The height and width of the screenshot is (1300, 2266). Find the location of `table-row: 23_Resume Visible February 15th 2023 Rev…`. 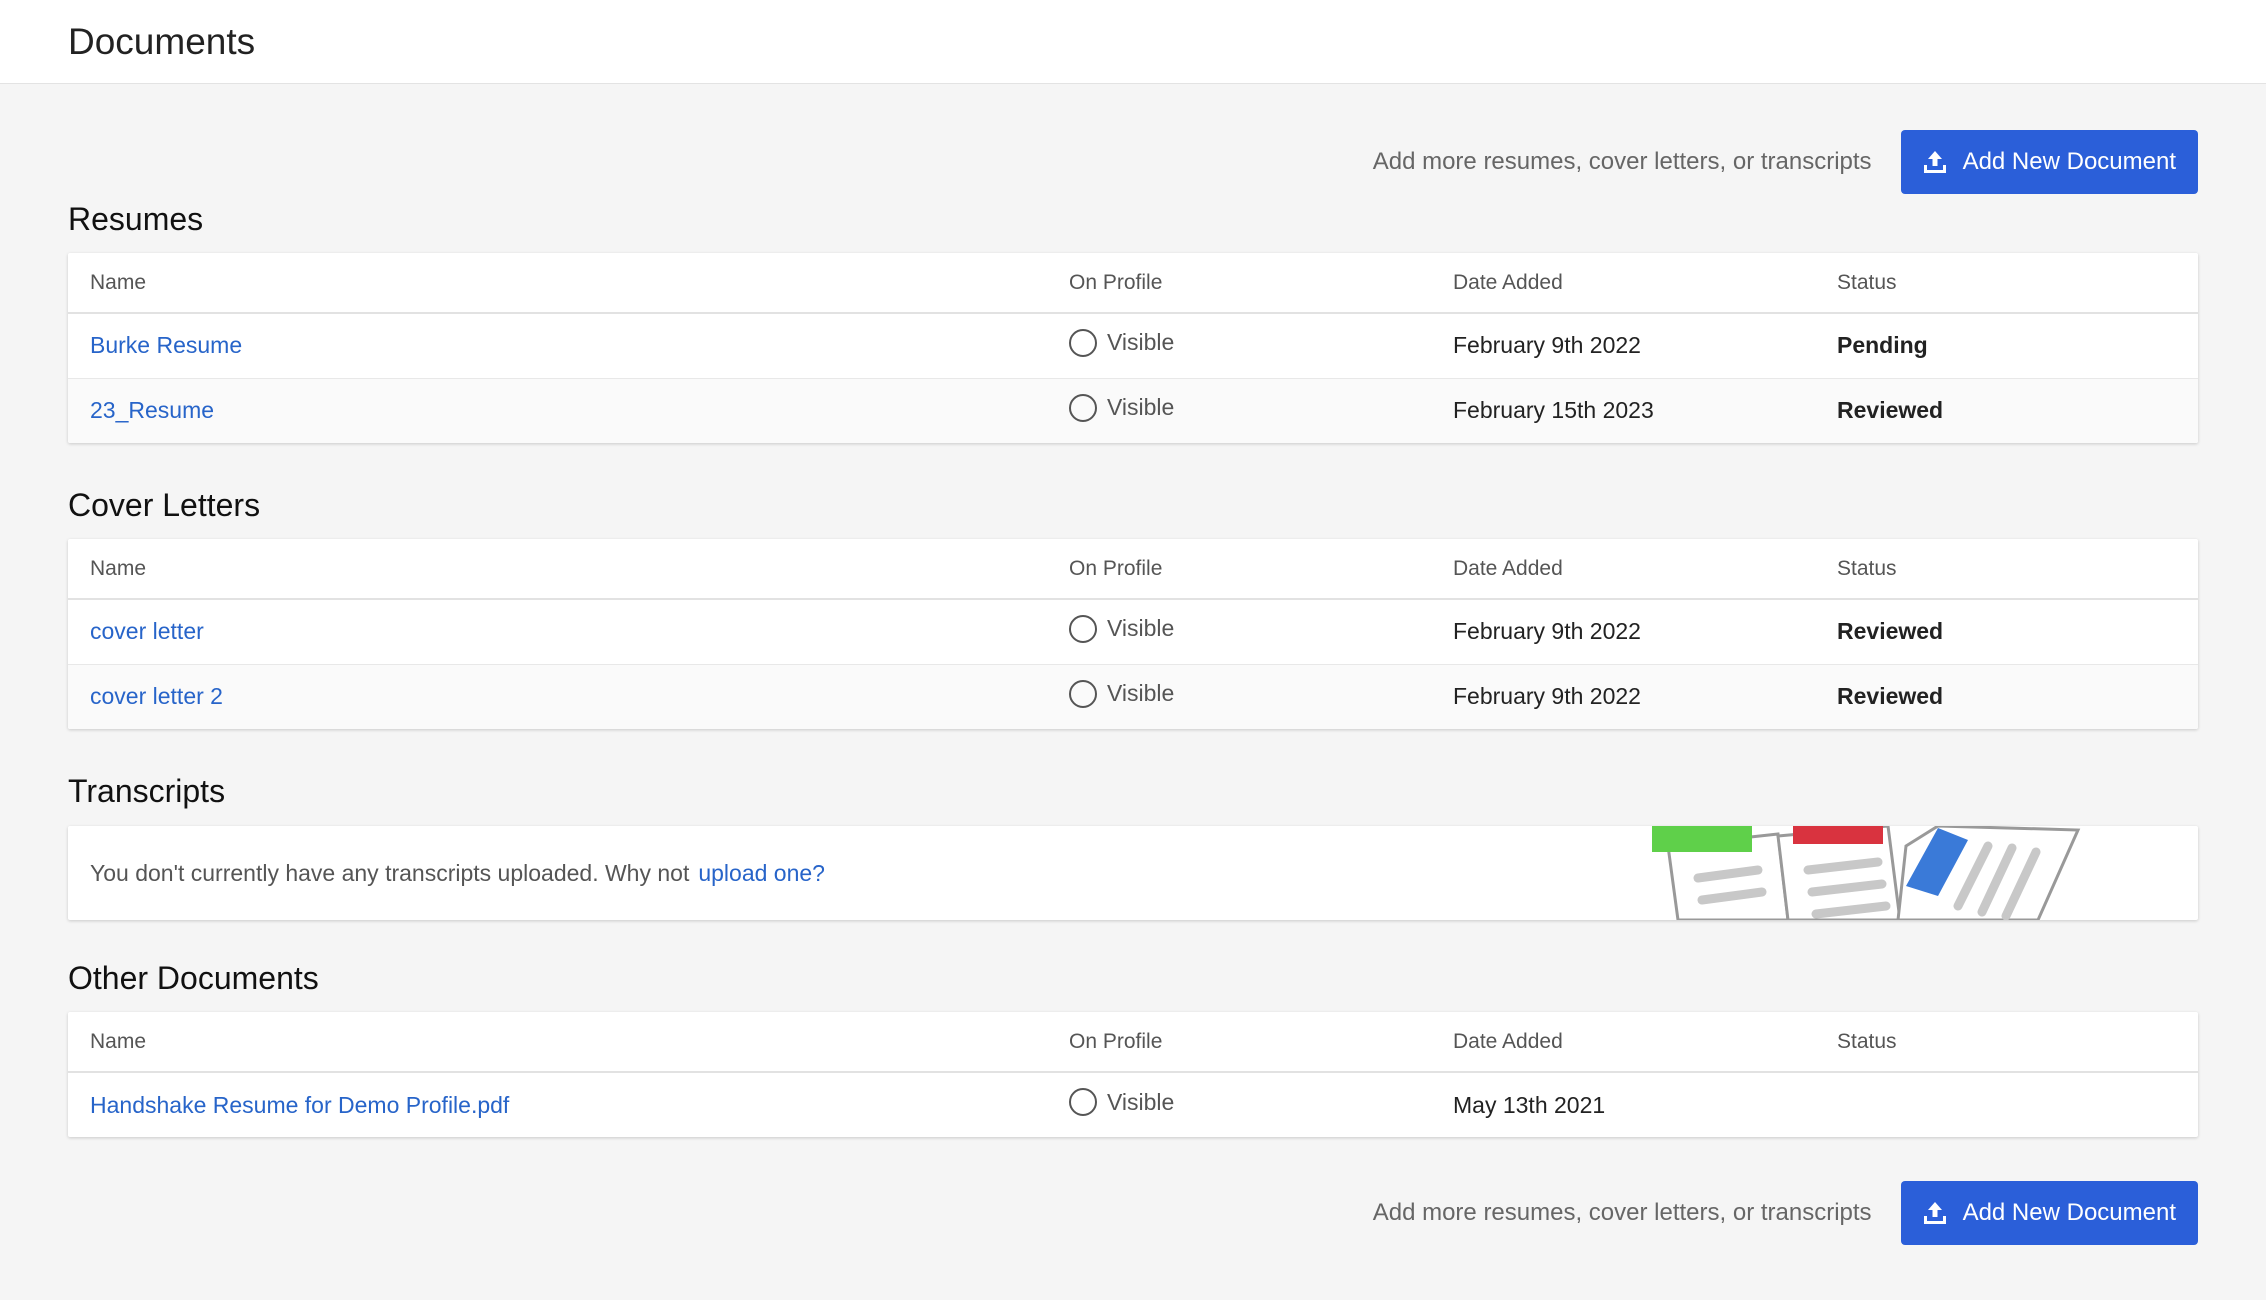

table-row: 23_Resume Visible February 15th 2023 Rev… is located at coordinates (1133, 410).